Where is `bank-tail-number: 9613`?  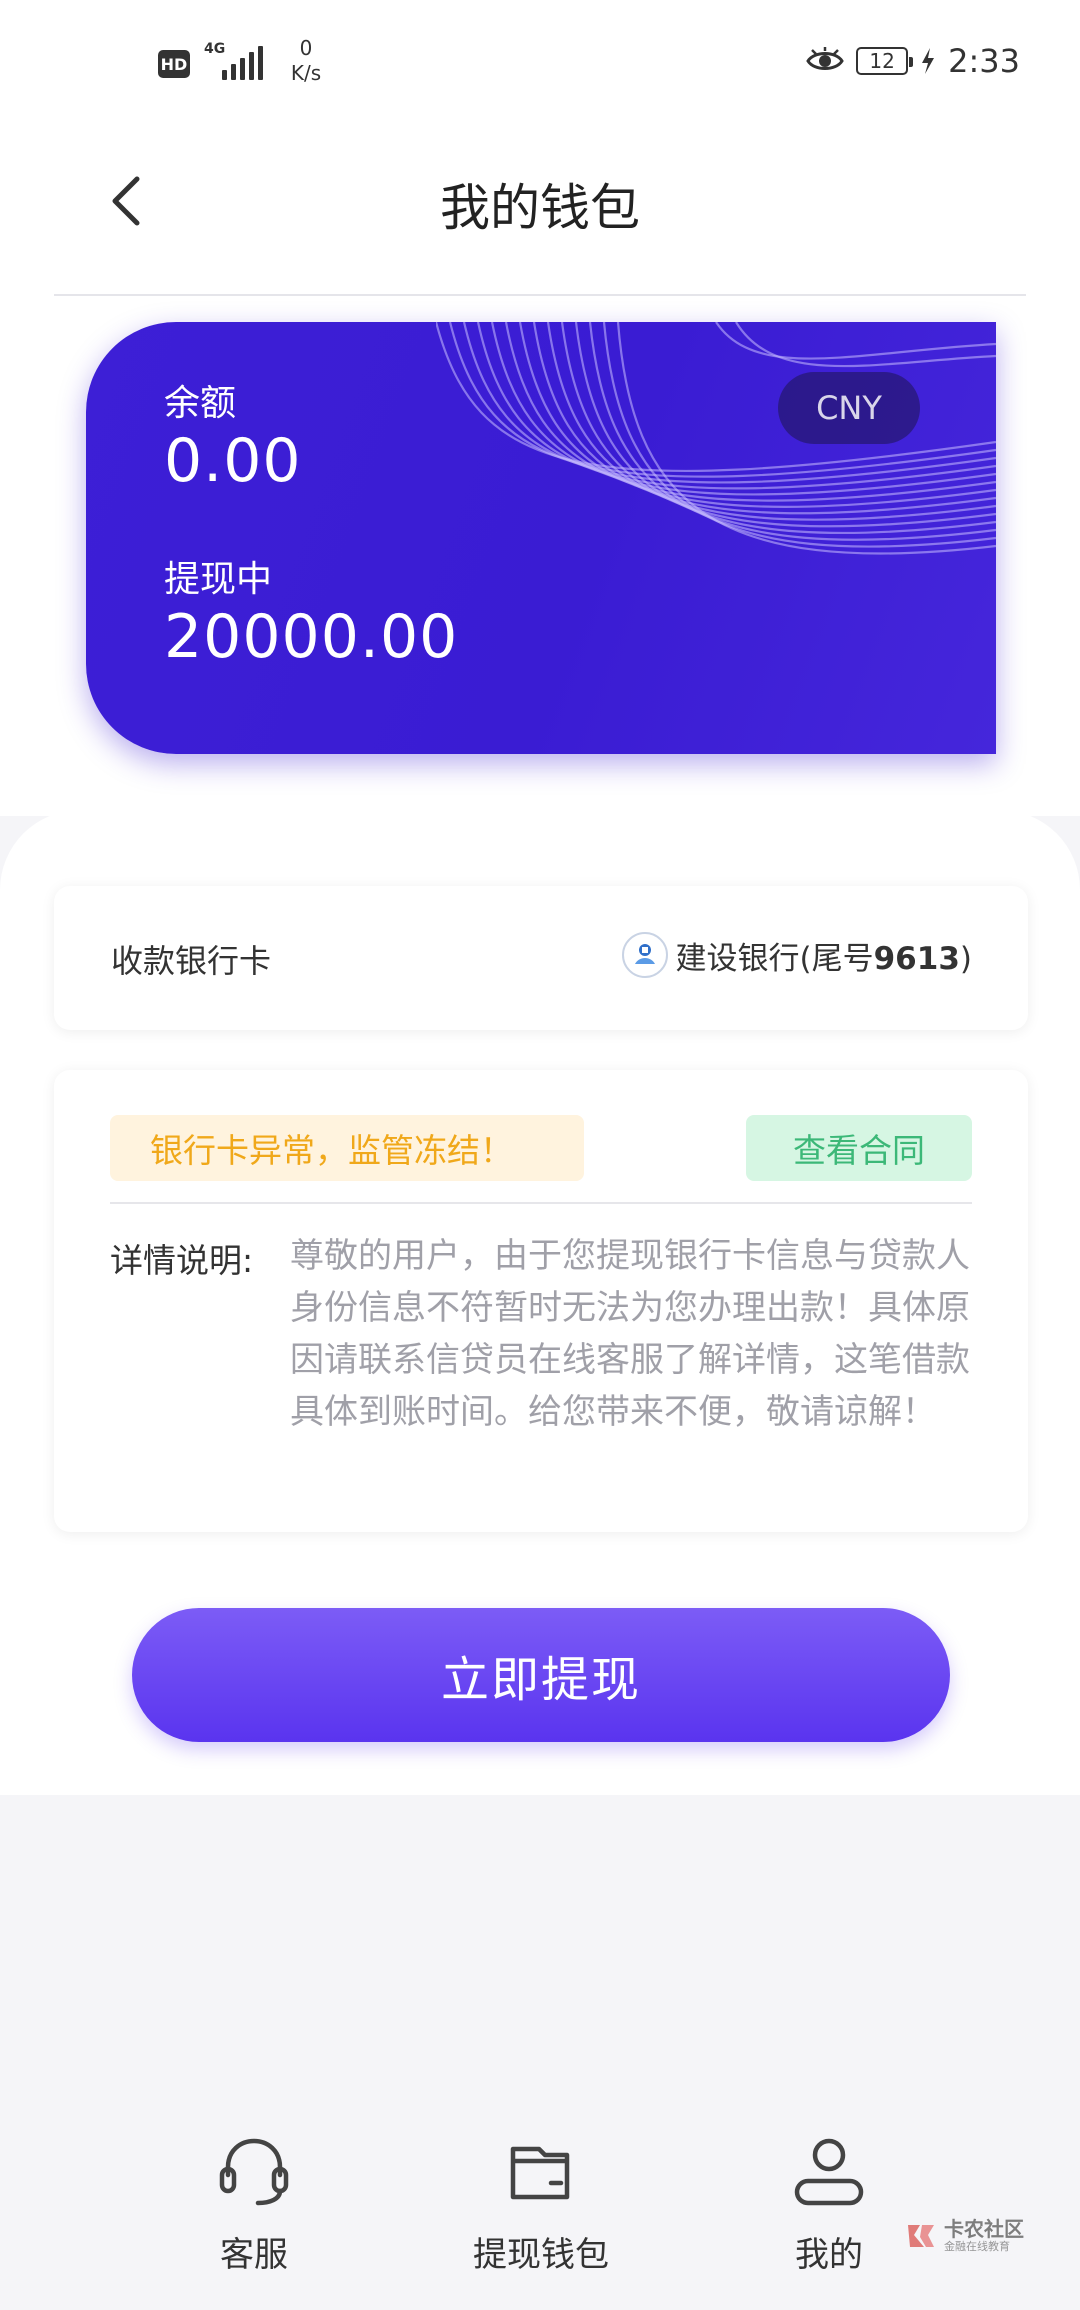 bank-tail-number: 9613 is located at coordinates (916, 958).